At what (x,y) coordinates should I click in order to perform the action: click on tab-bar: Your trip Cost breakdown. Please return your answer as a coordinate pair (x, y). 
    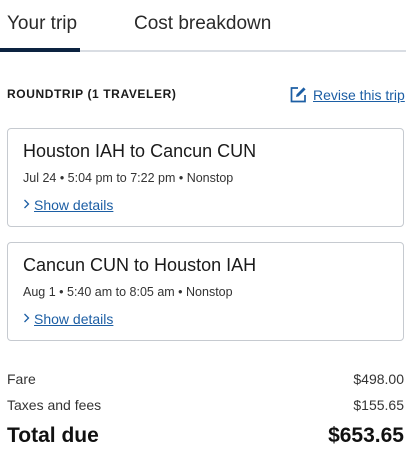
    Looking at the image, I should click on (203, 26).